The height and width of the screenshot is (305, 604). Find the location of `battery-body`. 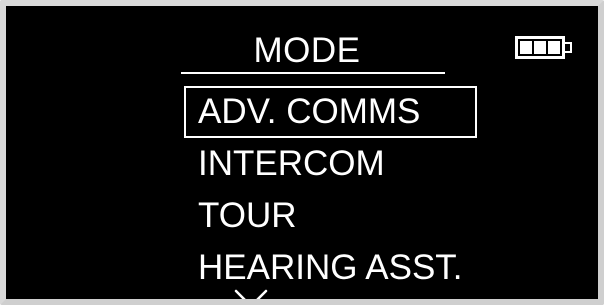

battery-body is located at coordinates (540, 47).